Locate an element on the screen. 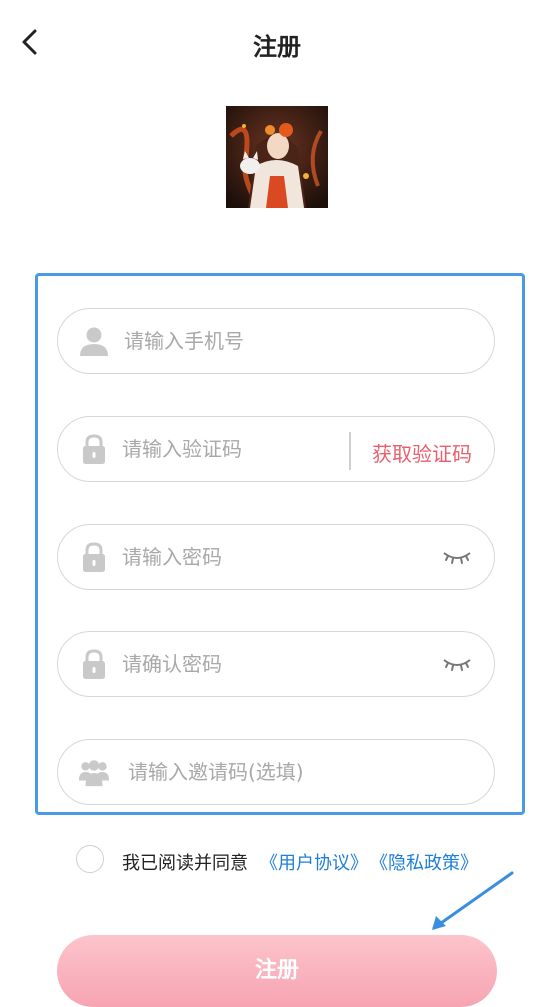  get-code-button: 获取验证码 is located at coordinates (422, 452).